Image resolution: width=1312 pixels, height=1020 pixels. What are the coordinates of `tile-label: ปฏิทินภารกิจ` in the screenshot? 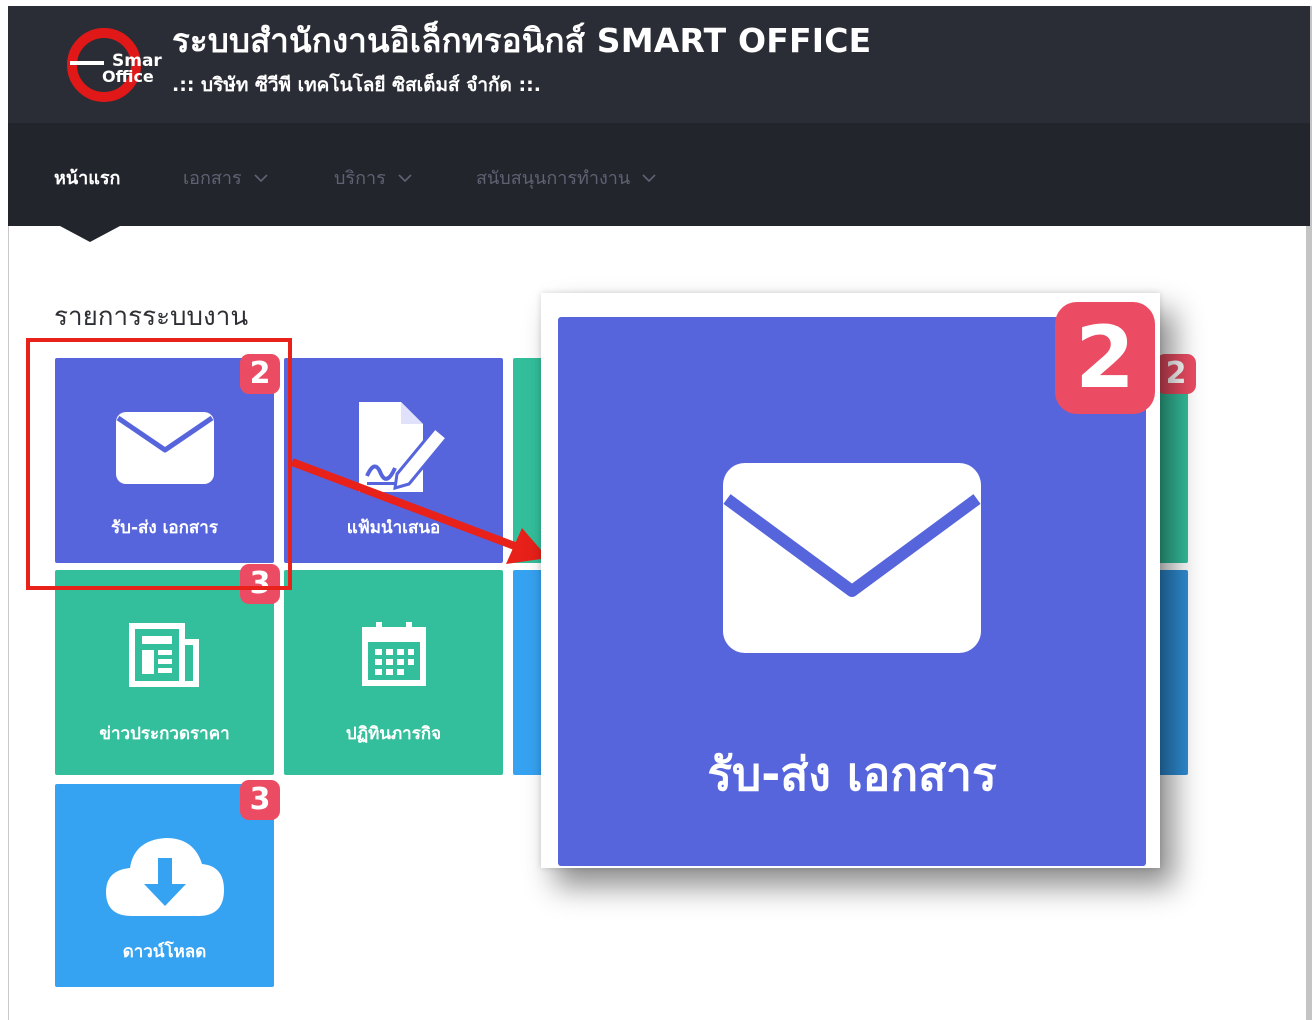 It's located at (393, 734).